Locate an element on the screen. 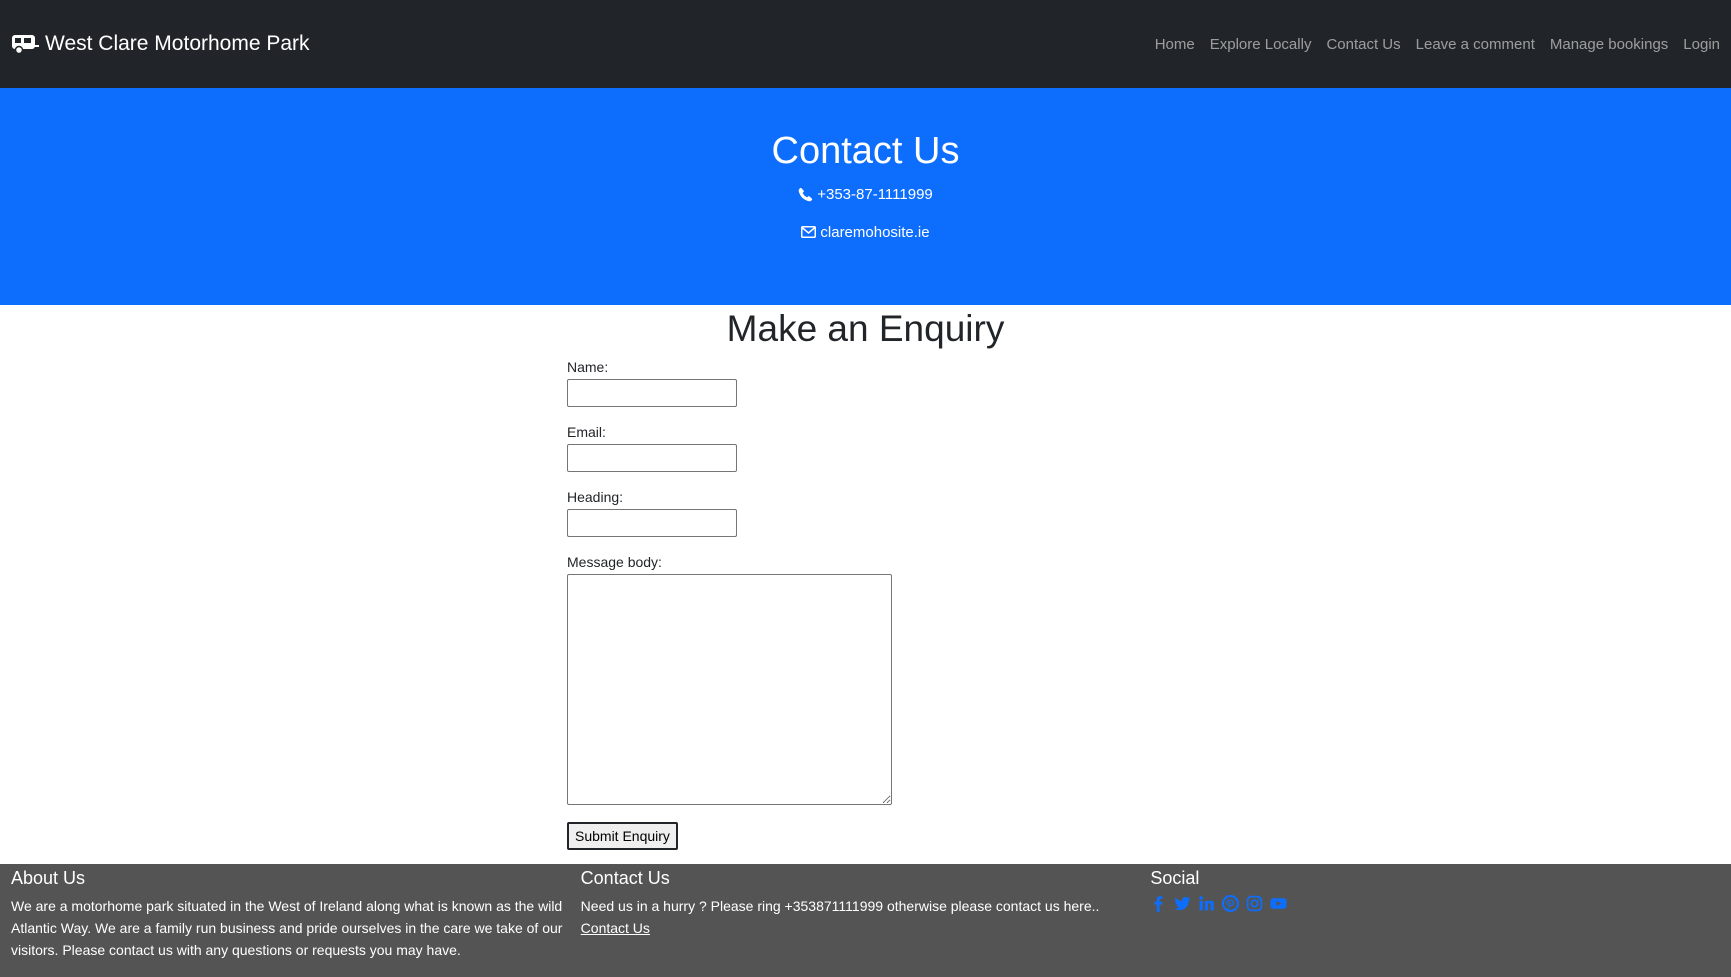 This screenshot has width=1731, height=977. message-field-group: Message body: is located at coordinates (729, 682).